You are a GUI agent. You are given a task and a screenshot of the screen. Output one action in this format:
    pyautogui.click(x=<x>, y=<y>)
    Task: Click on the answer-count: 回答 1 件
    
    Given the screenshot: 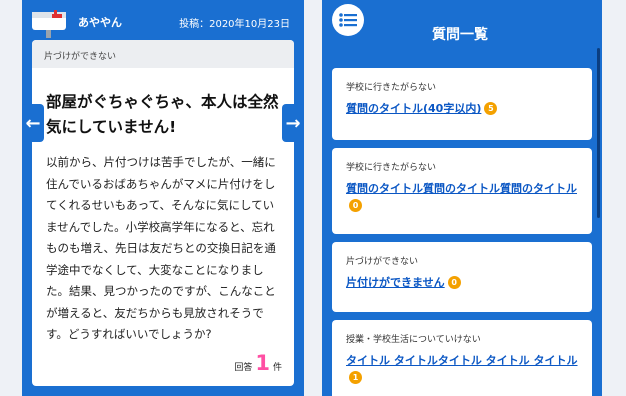 What is the action you would take?
    pyautogui.click(x=258, y=363)
    